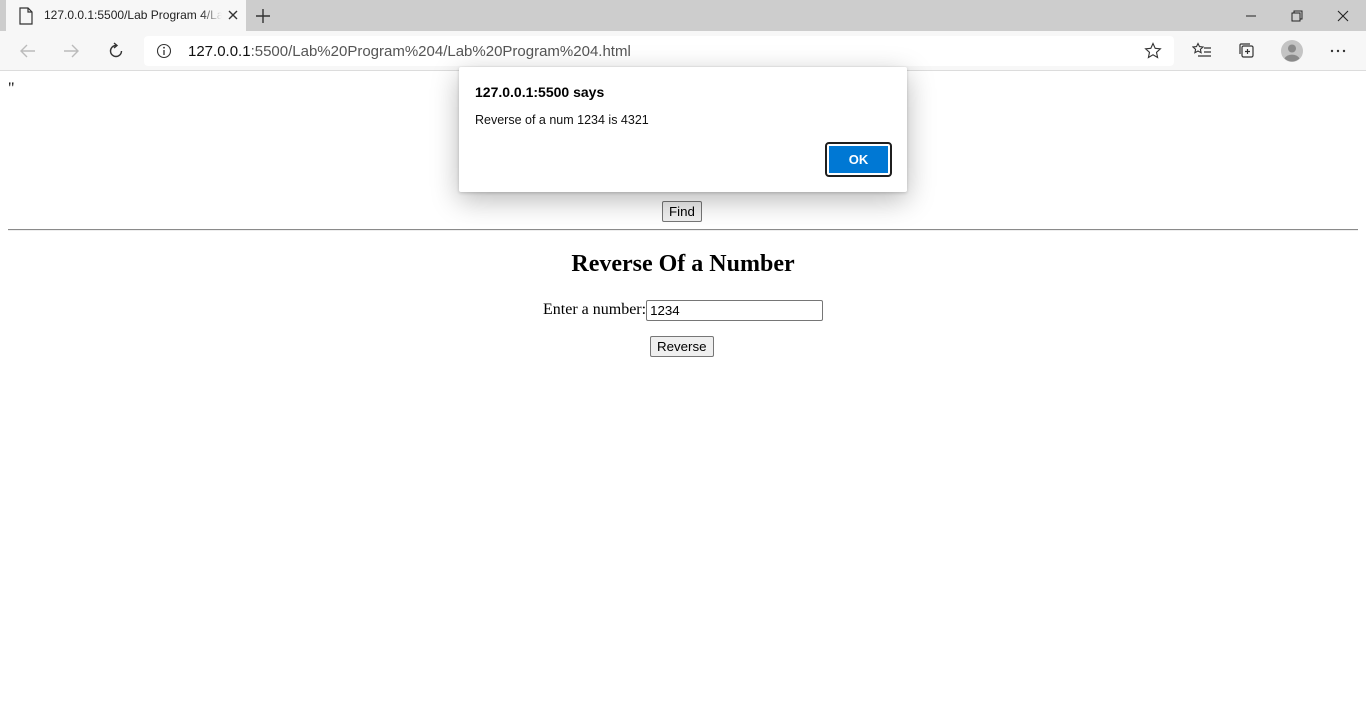 Image resolution: width=1366 pixels, height=728 pixels. What do you see at coordinates (1153, 51) in the screenshot?
I see `star-icon` at bounding box center [1153, 51].